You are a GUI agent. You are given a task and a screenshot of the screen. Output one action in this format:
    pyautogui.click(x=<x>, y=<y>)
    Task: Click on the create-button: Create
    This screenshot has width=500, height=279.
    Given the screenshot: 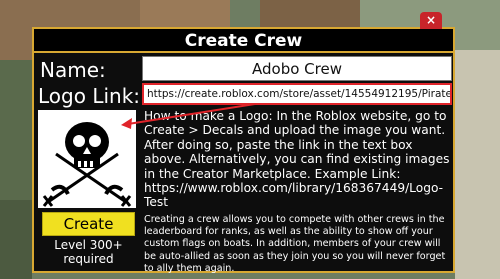 What is the action you would take?
    pyautogui.click(x=88, y=224)
    